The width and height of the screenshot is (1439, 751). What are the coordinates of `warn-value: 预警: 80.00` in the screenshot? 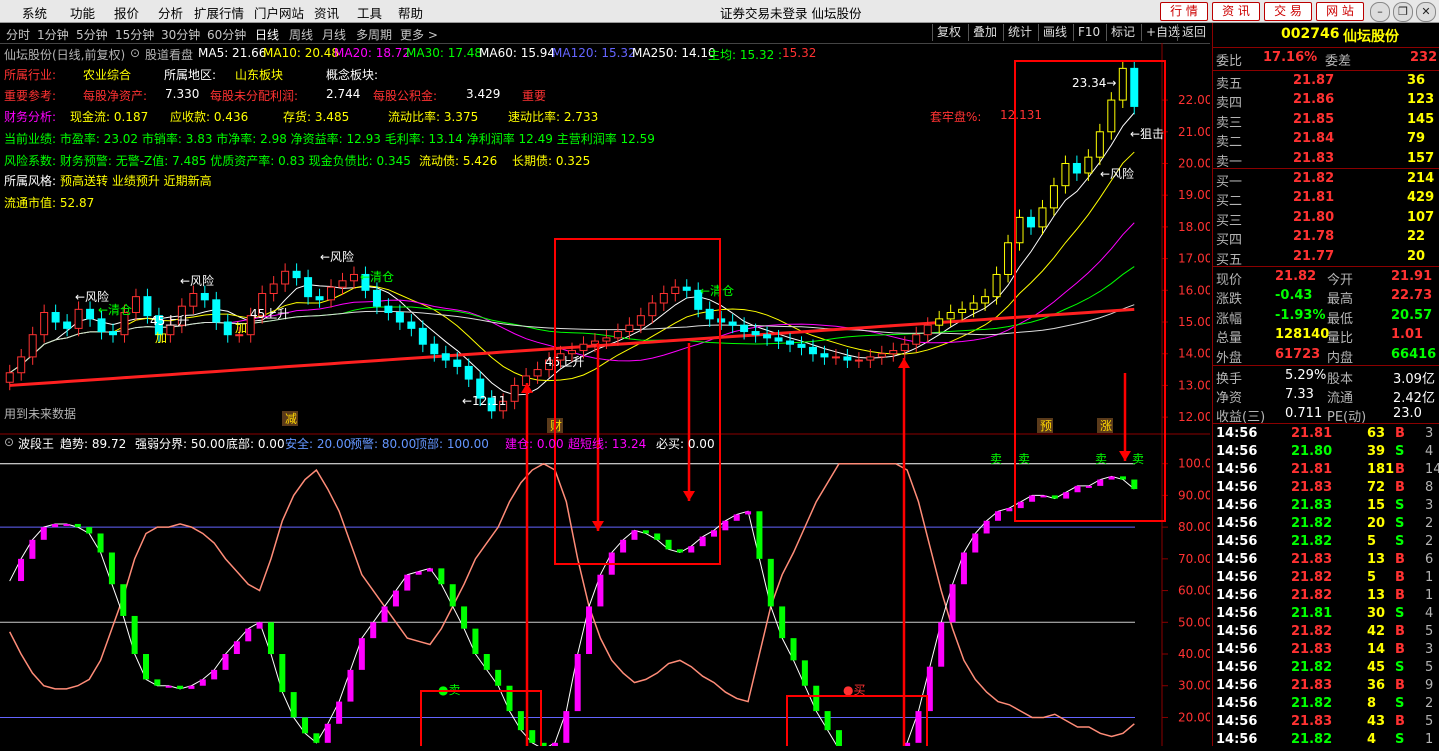 It's located at (383, 444).